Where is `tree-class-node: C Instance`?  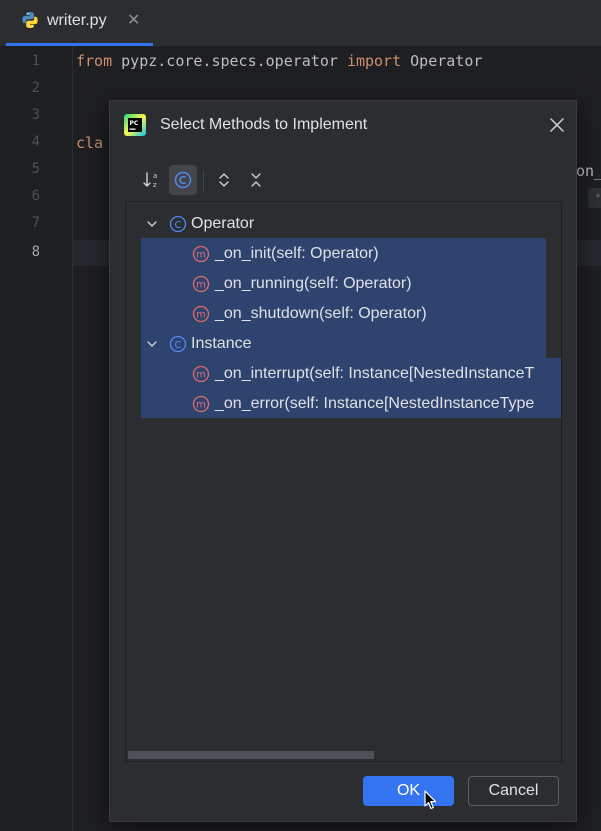 tree-class-node: C Instance is located at coordinates (343, 344).